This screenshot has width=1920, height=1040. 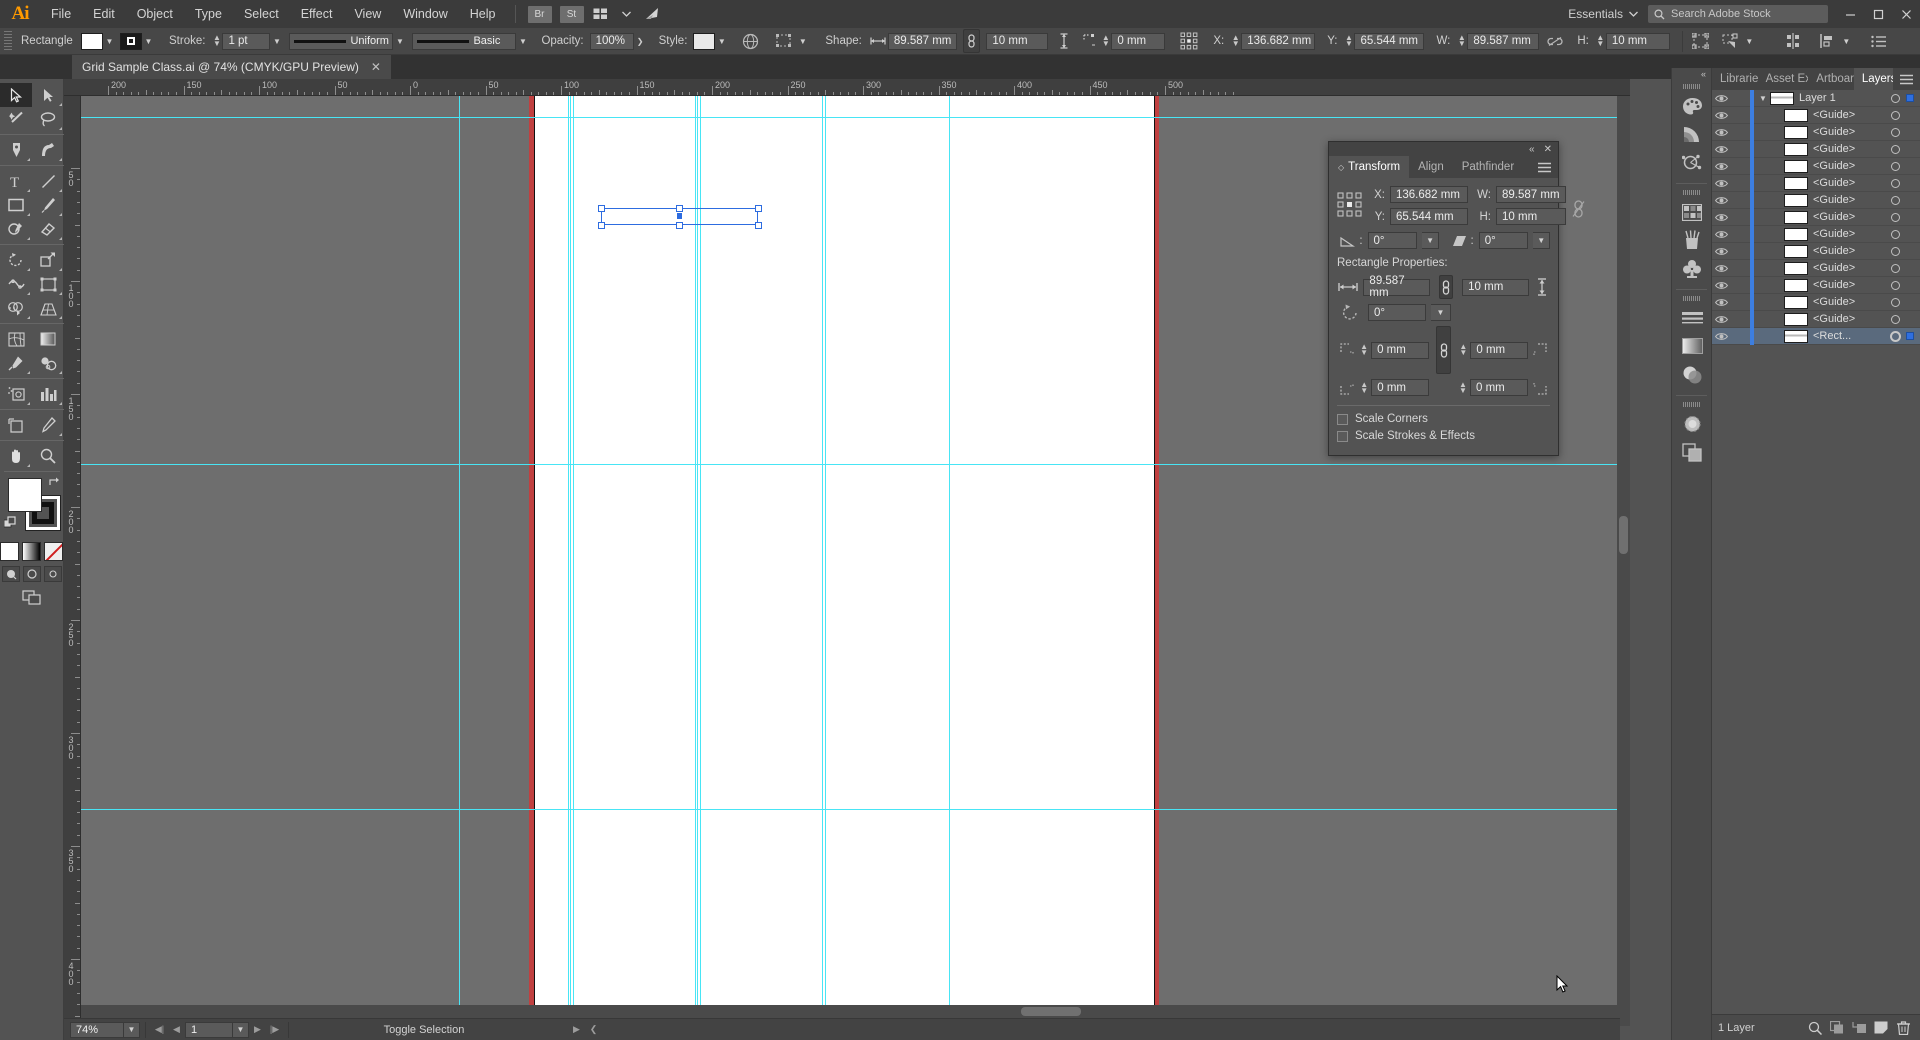 I want to click on draw-inside-button, so click(x=52, y=574).